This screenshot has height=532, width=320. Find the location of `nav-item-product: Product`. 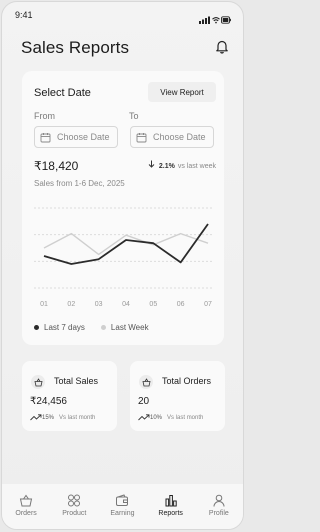

nav-item-product: Product is located at coordinates (74, 505).